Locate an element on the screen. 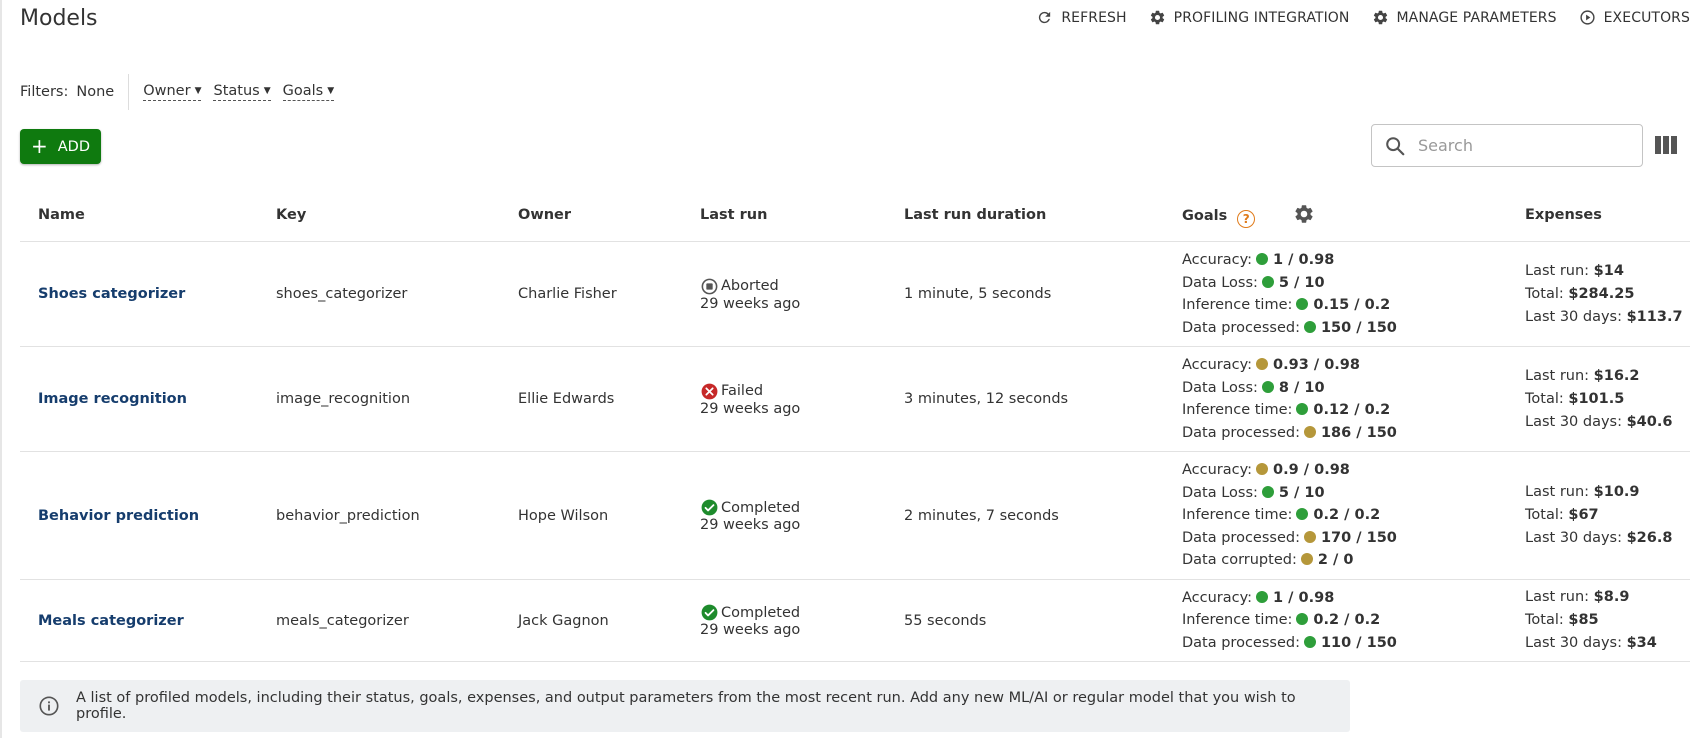 The height and width of the screenshot is (738, 1700). expense-total: $67 is located at coordinates (1583, 515).